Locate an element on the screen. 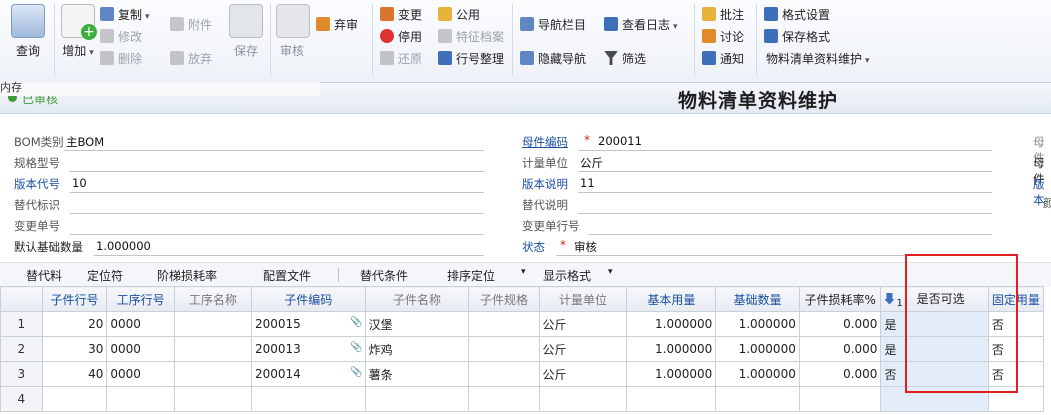 Image resolution: width=1051 pixels, height=415 pixels. save-button: 保存 is located at coordinates (246, 31).